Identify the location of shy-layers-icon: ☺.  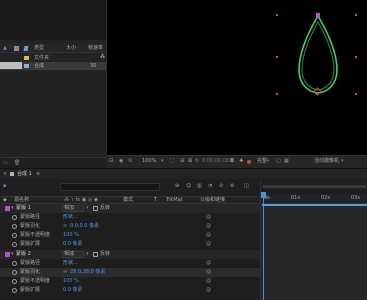
(188, 186).